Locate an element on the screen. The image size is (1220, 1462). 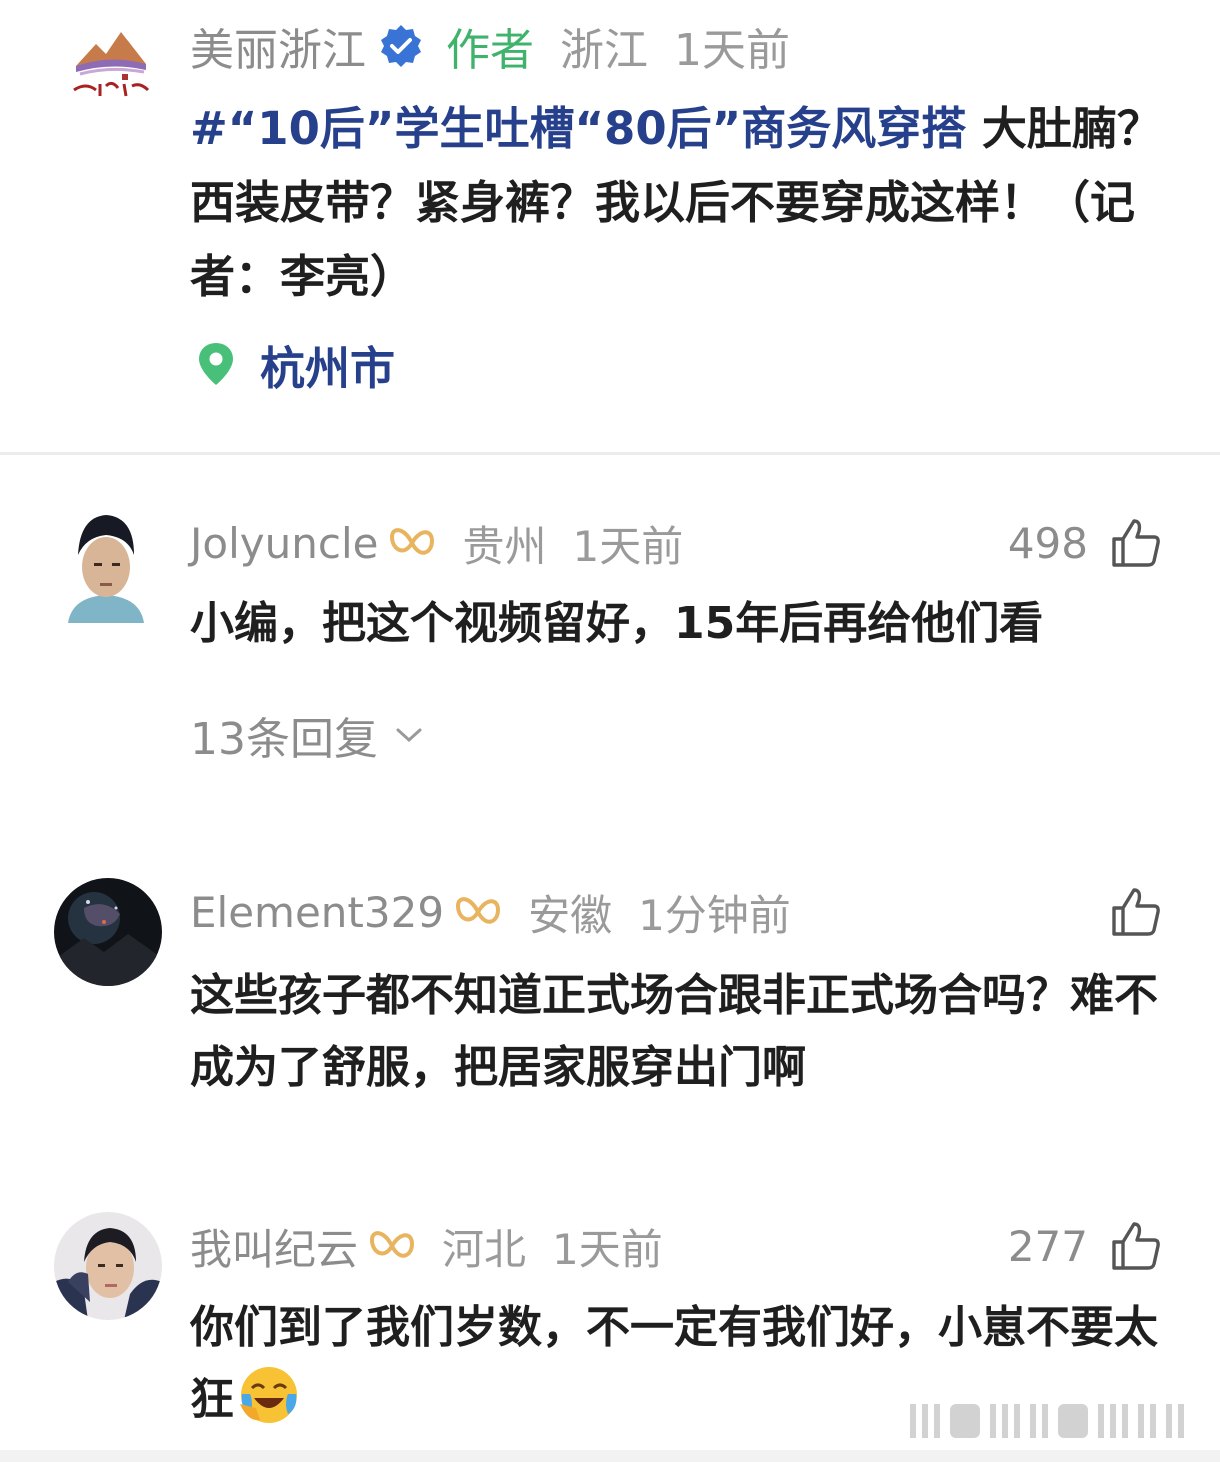
comment-text: 小编，把这个视频留好，15年后再给他们看 is located at coordinates (617, 623).